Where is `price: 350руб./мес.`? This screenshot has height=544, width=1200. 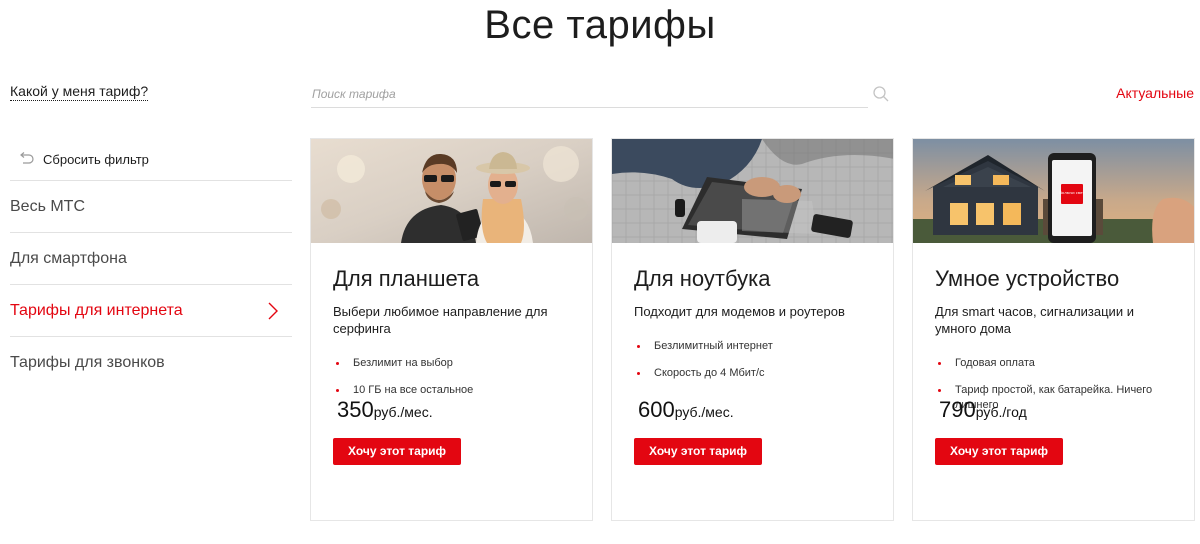 price: 350руб./мес. is located at coordinates (385, 410).